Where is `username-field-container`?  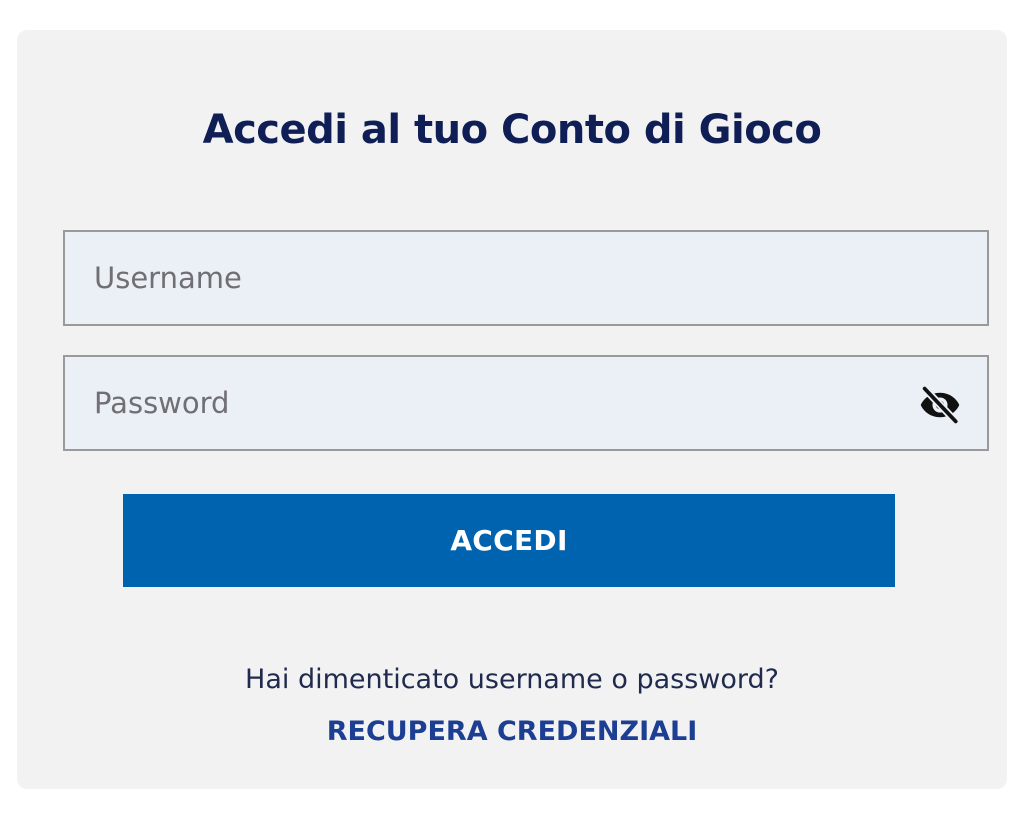 username-field-container is located at coordinates (526, 278).